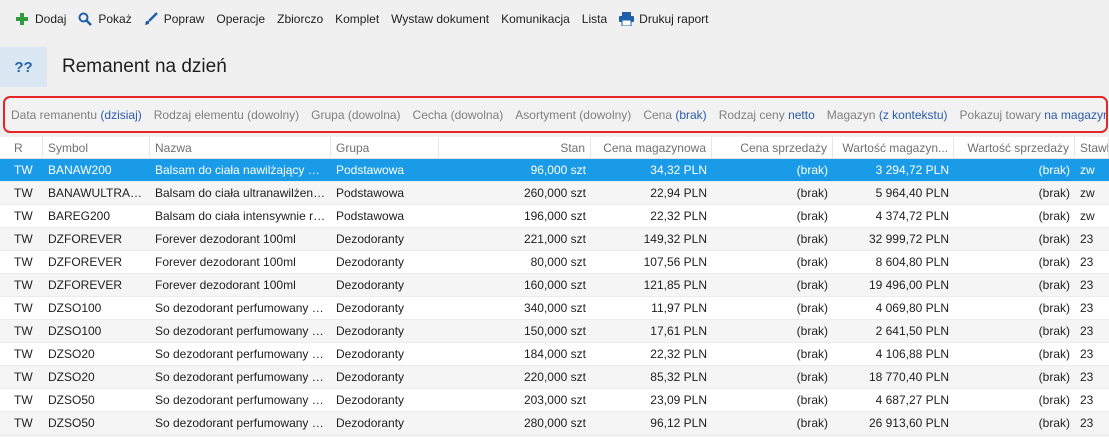 This screenshot has width=1109, height=437. Describe the element at coordinates (357, 19) in the screenshot. I see `set-button: Komplet` at that location.